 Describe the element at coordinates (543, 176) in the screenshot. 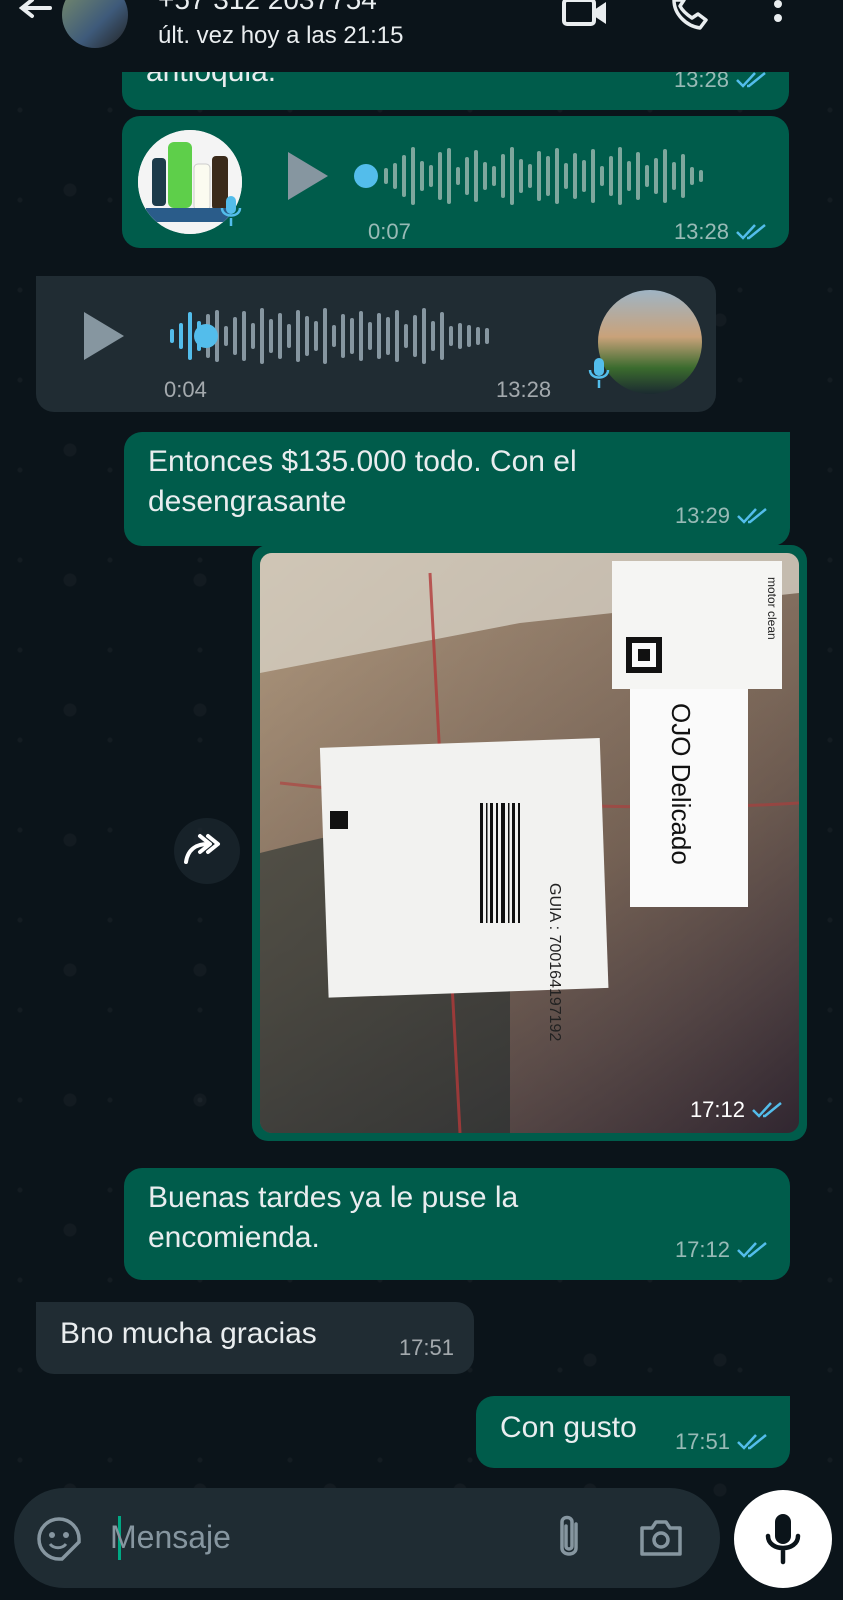

I see `voice-waveform` at that location.